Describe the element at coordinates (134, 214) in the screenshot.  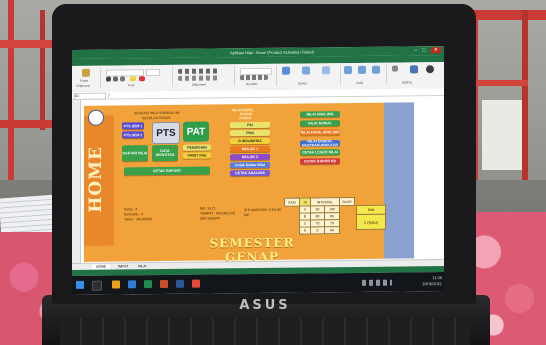
I see `info-semester: Semester : II` at that location.